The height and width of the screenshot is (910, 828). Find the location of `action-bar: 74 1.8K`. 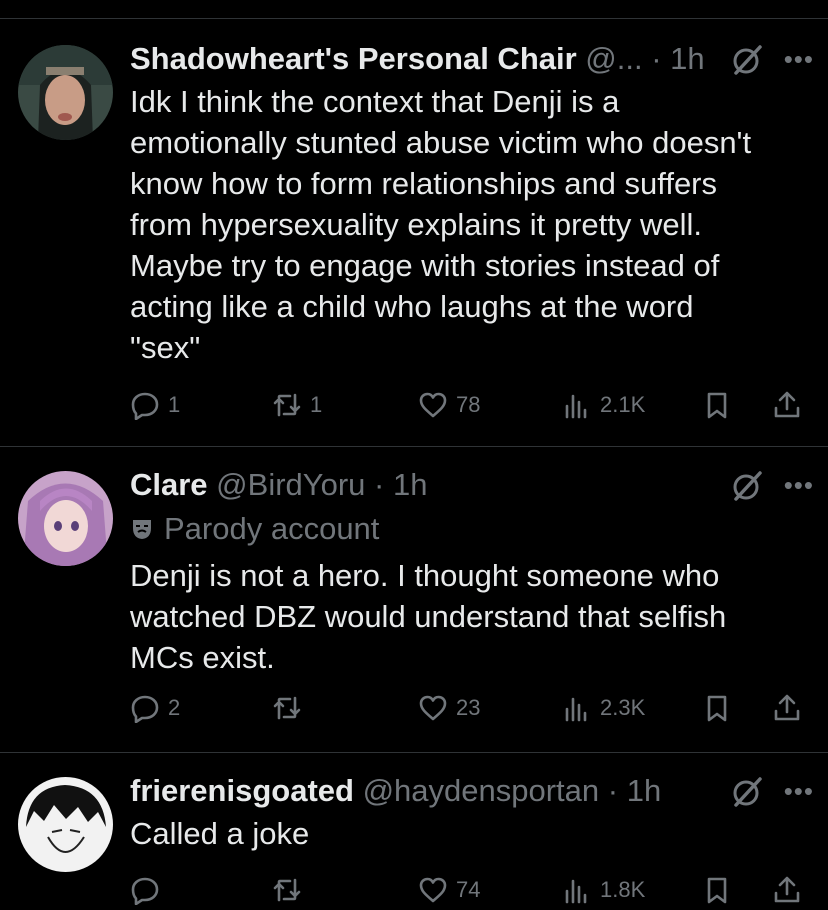

action-bar: 74 1.8K is located at coordinates (470, 890).